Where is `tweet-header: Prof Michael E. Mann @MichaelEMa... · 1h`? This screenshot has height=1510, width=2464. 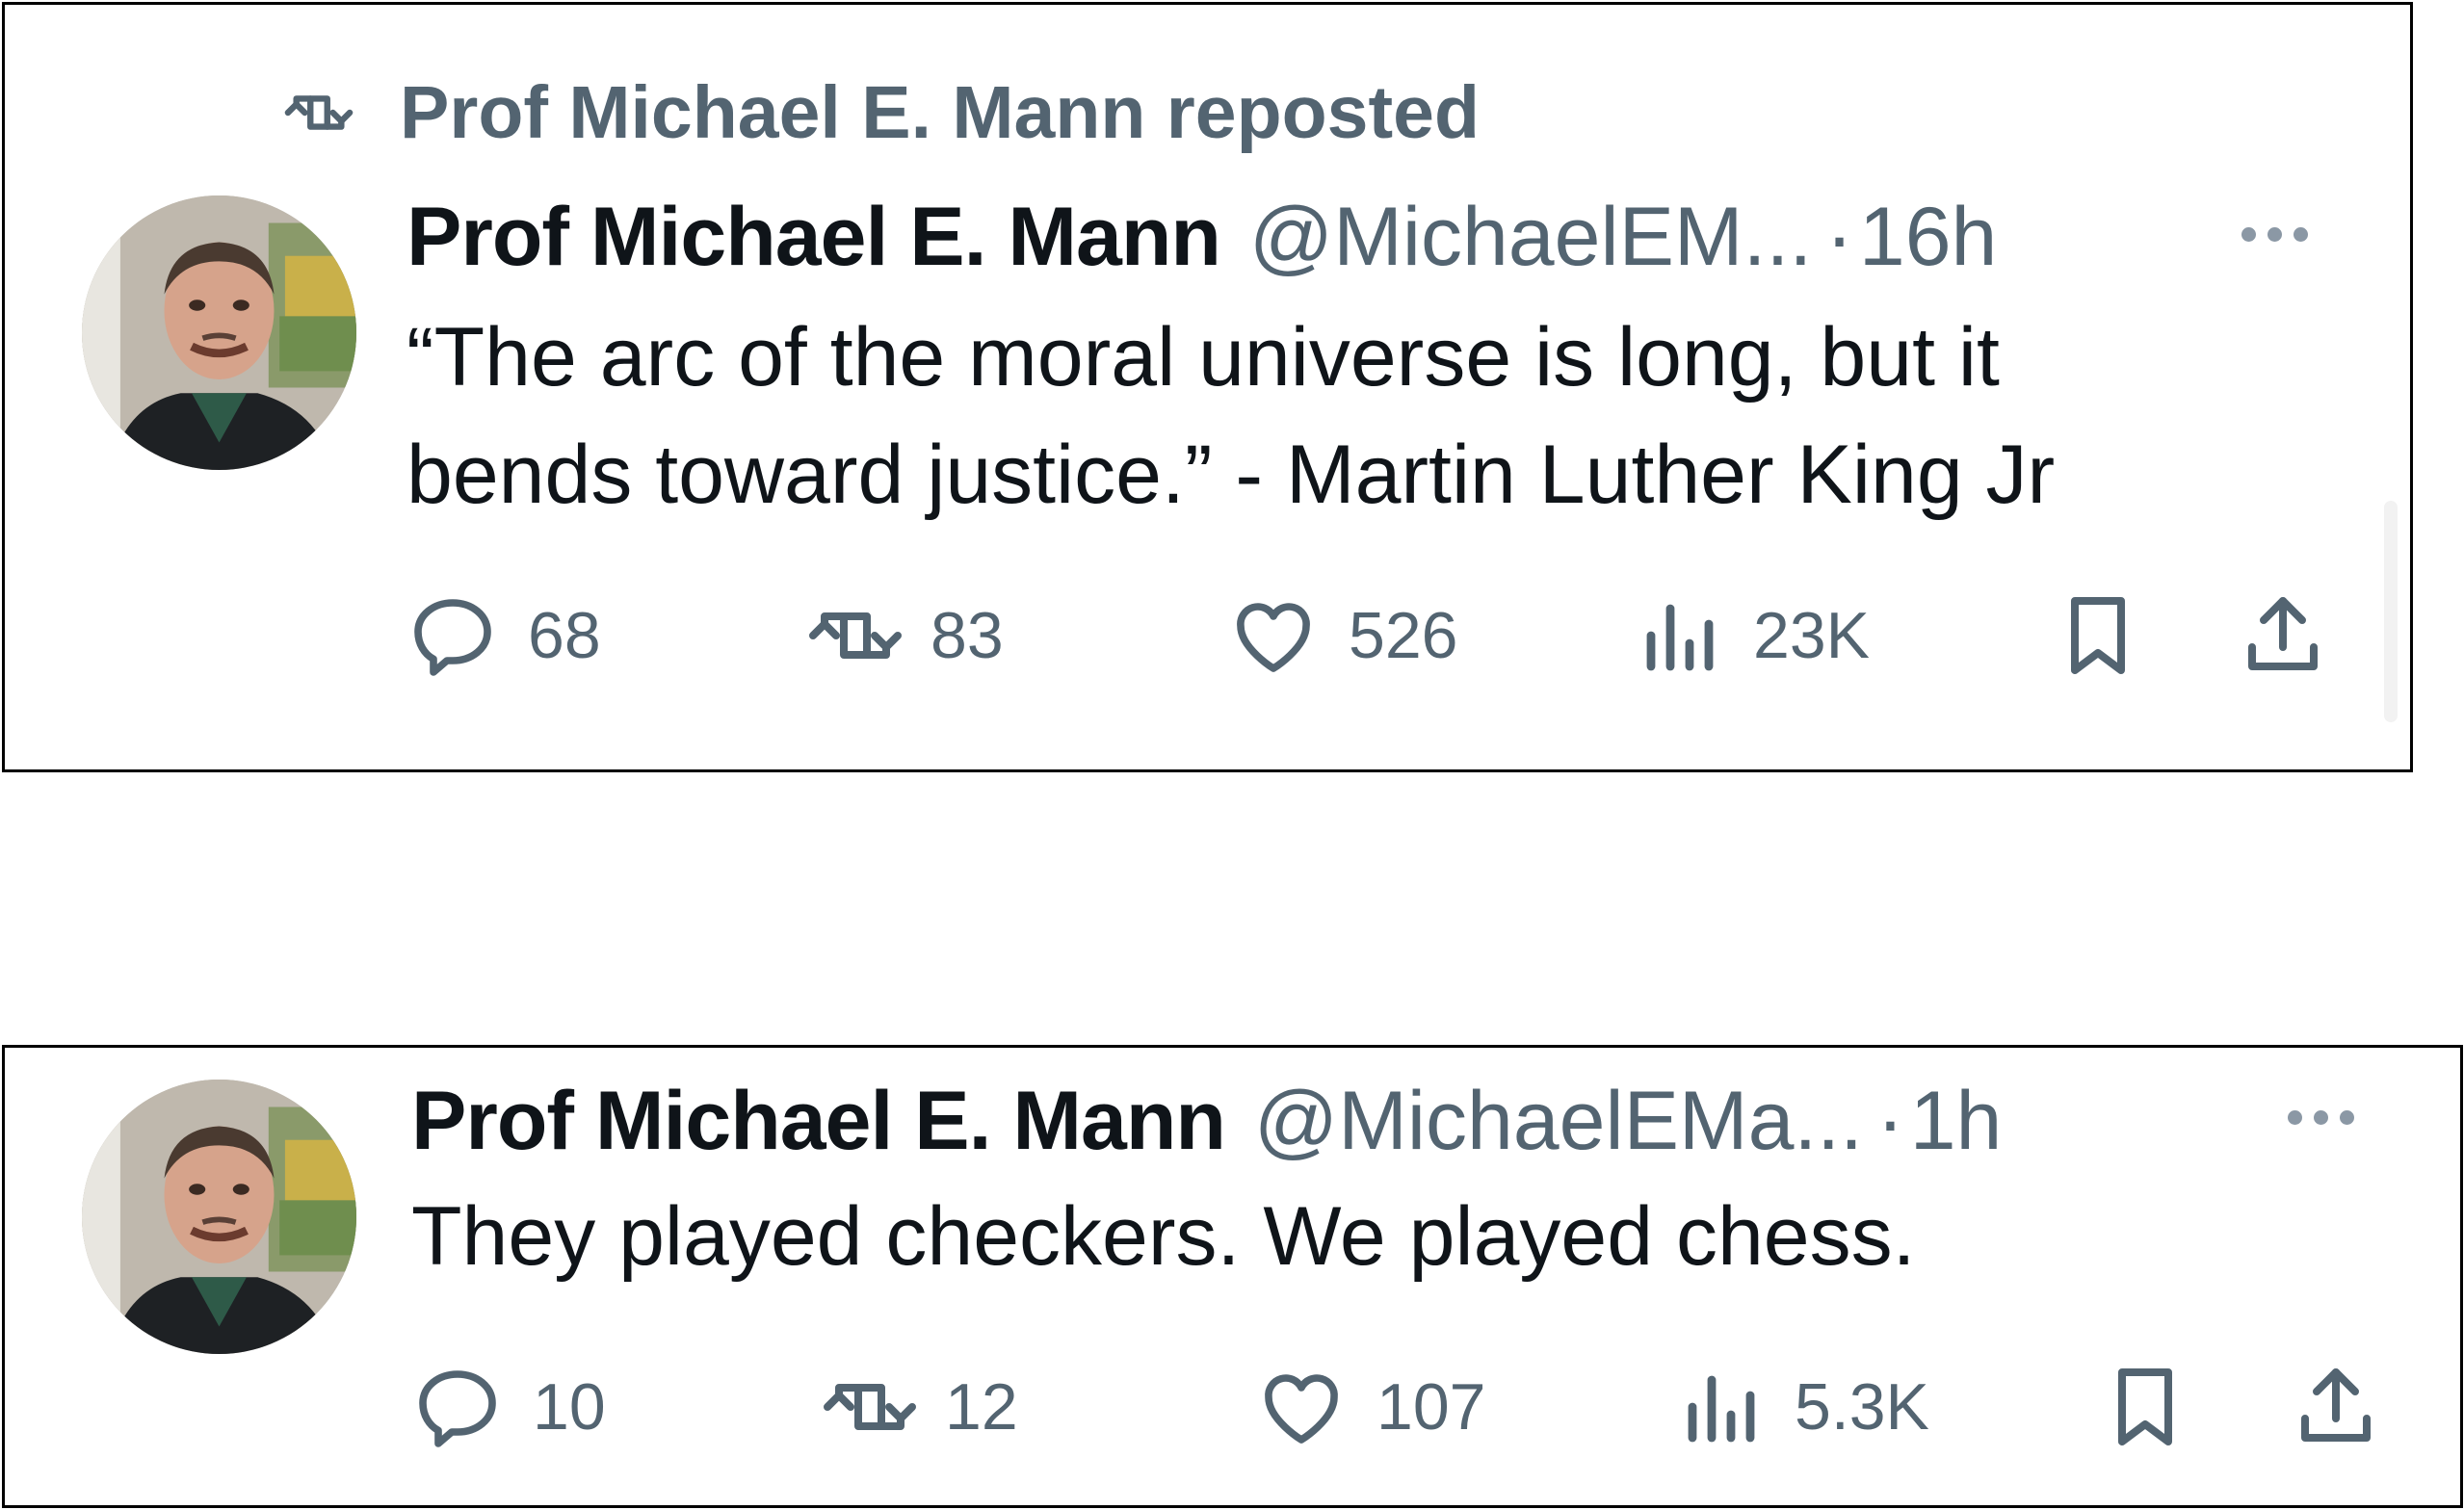 tweet-header: Prof Michael E. Mann @MichaelEMa... · 1h is located at coordinates (1206, 1121).